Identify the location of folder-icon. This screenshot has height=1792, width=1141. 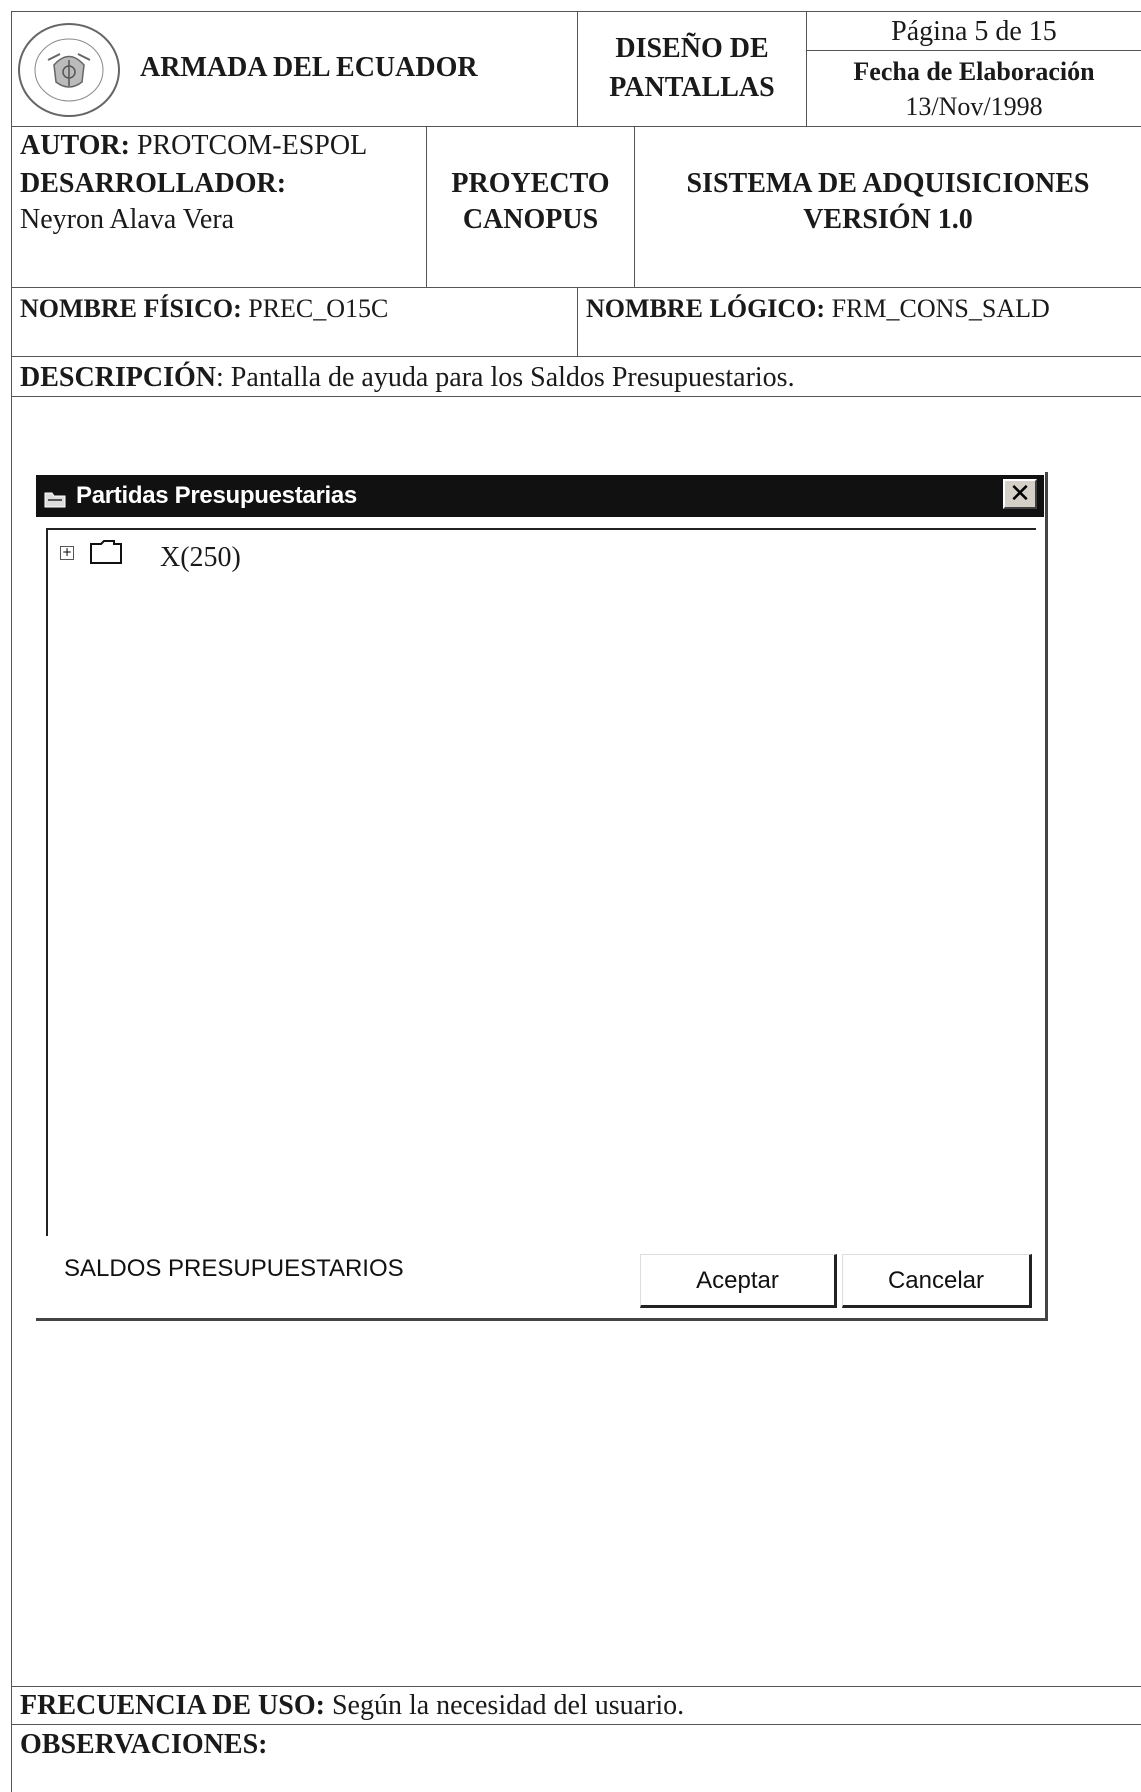
(106, 552).